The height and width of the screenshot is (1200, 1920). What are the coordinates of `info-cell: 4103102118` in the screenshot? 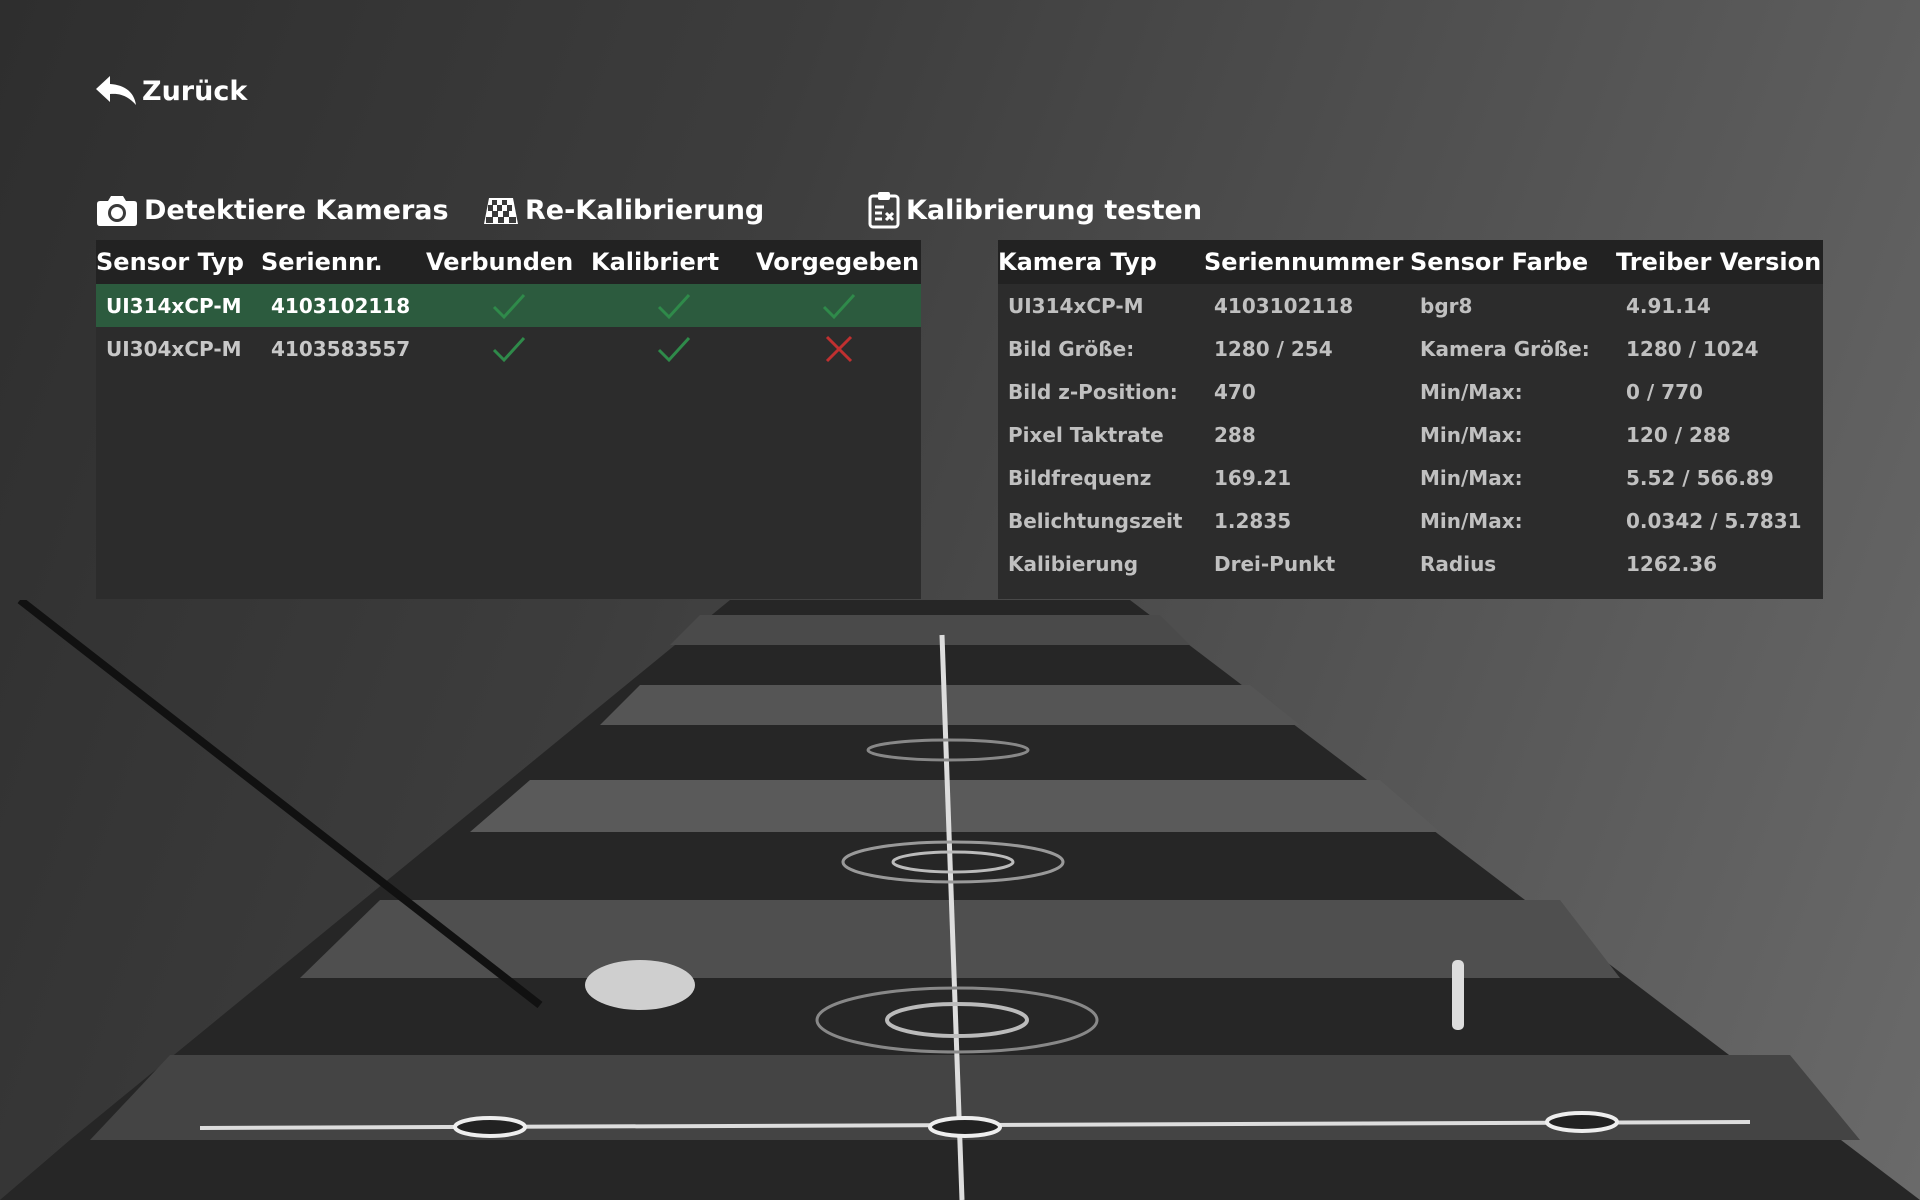 It's located at (1284, 305).